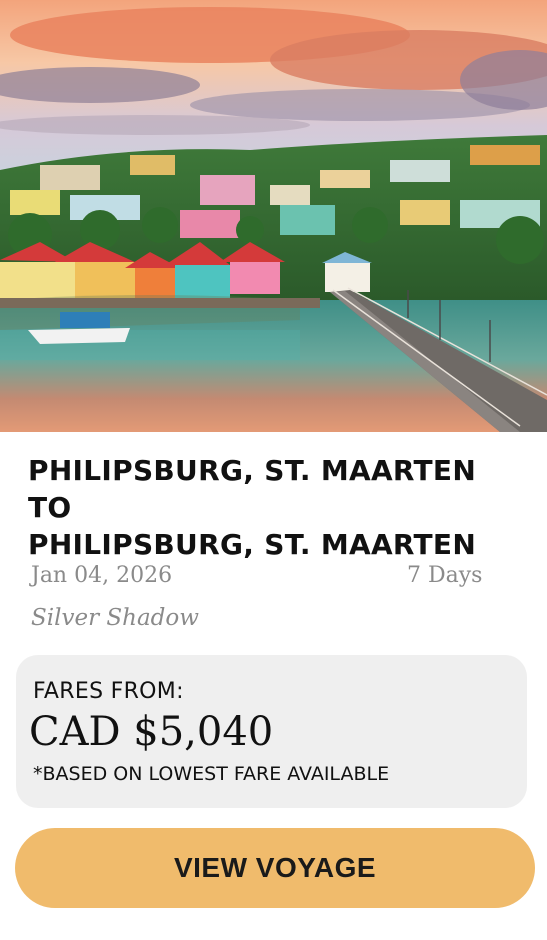 Image resolution: width=547 pixels, height=940 pixels. Describe the element at coordinates (252, 489) in the screenshot. I see `voyage-title-line-1: PHILIPSBURG, ST. MAARTEN TO` at that location.